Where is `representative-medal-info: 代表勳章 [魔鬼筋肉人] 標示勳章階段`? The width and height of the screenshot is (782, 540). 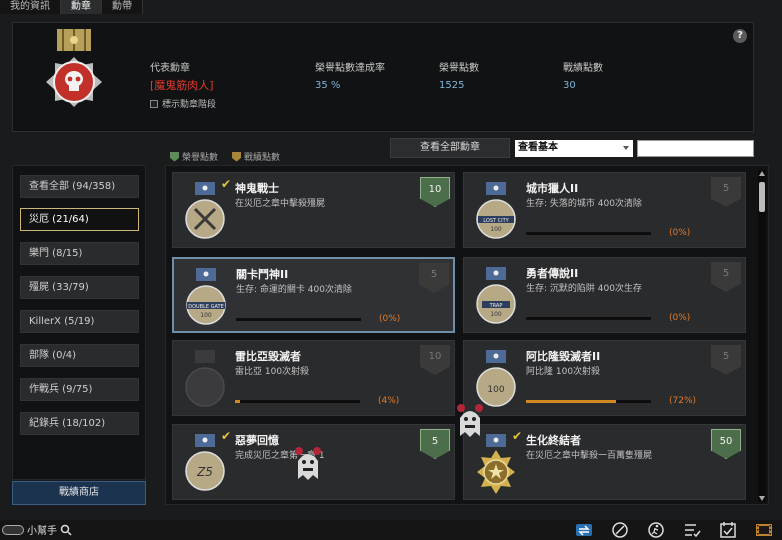 representative-medal-info: 代表勳章 [魔鬼筋肉人] 標示勳章階段 is located at coordinates (183, 84).